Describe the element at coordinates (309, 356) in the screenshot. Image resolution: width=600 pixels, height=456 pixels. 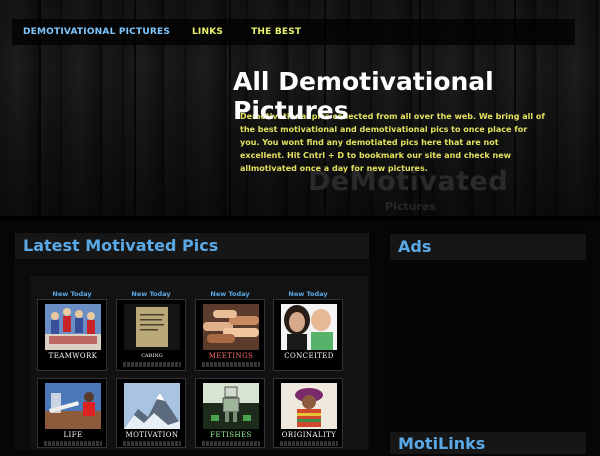
I see `poster-caption: CONCEITED` at that location.